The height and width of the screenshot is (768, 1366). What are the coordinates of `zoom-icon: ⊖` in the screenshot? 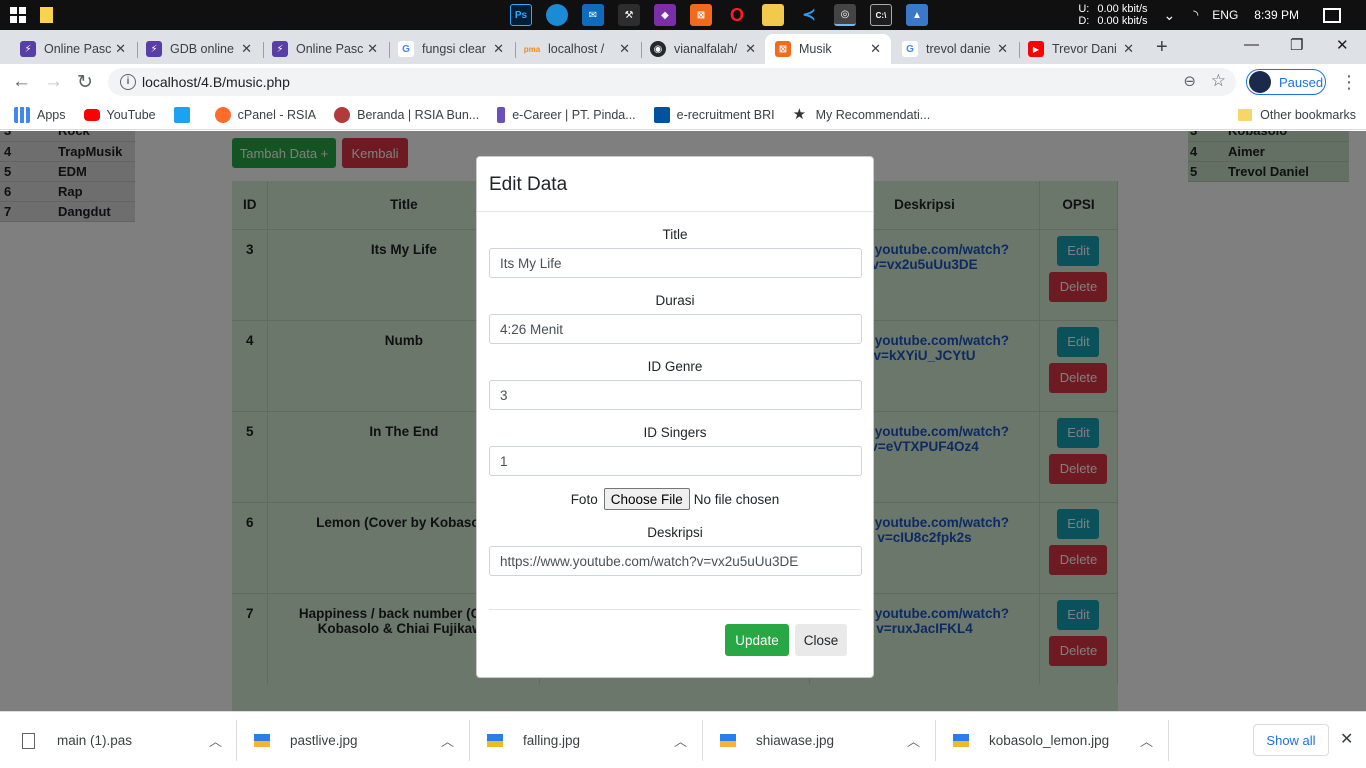 It's located at (1189, 81).